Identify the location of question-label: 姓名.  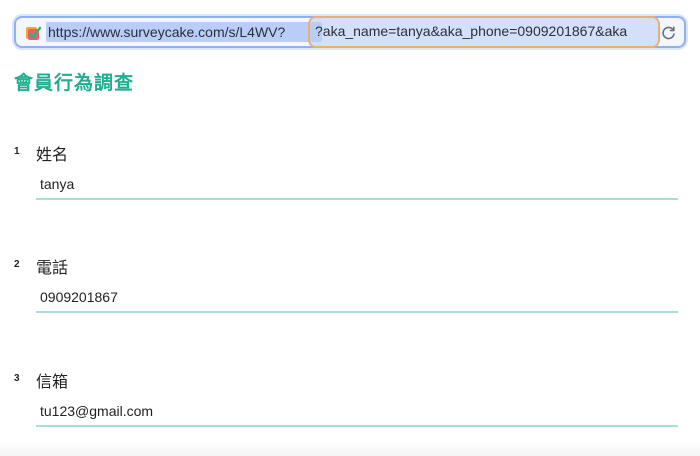
(52, 154).